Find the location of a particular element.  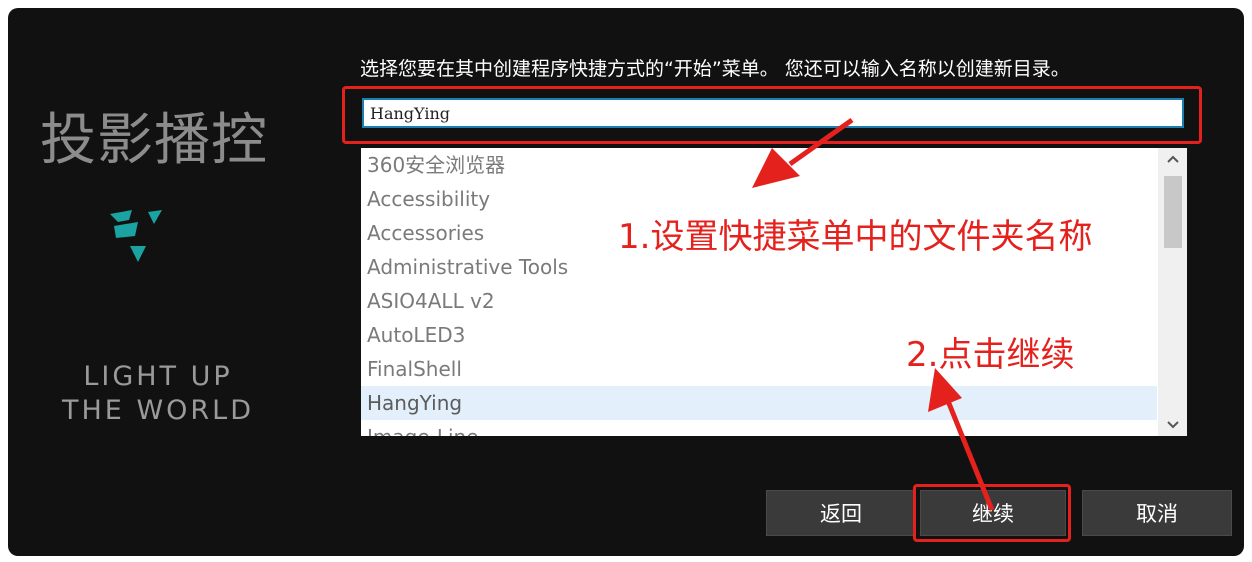

list-item: 360安全浏览器 is located at coordinates (759, 165).